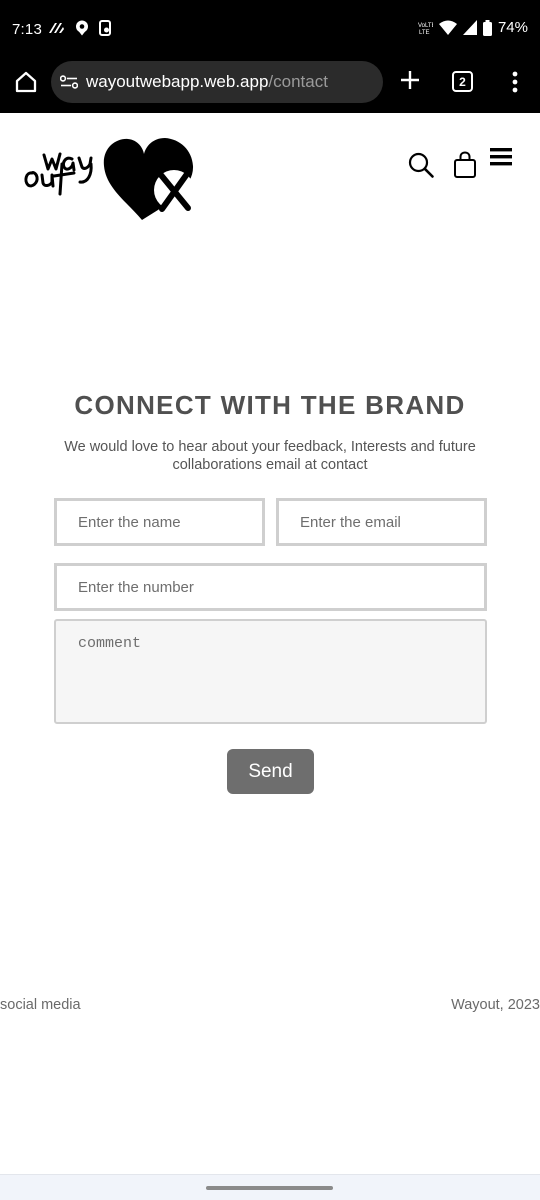 The width and height of the screenshot is (540, 1200). I want to click on footer-copyright: Wayout, 2023, so click(495, 1005).